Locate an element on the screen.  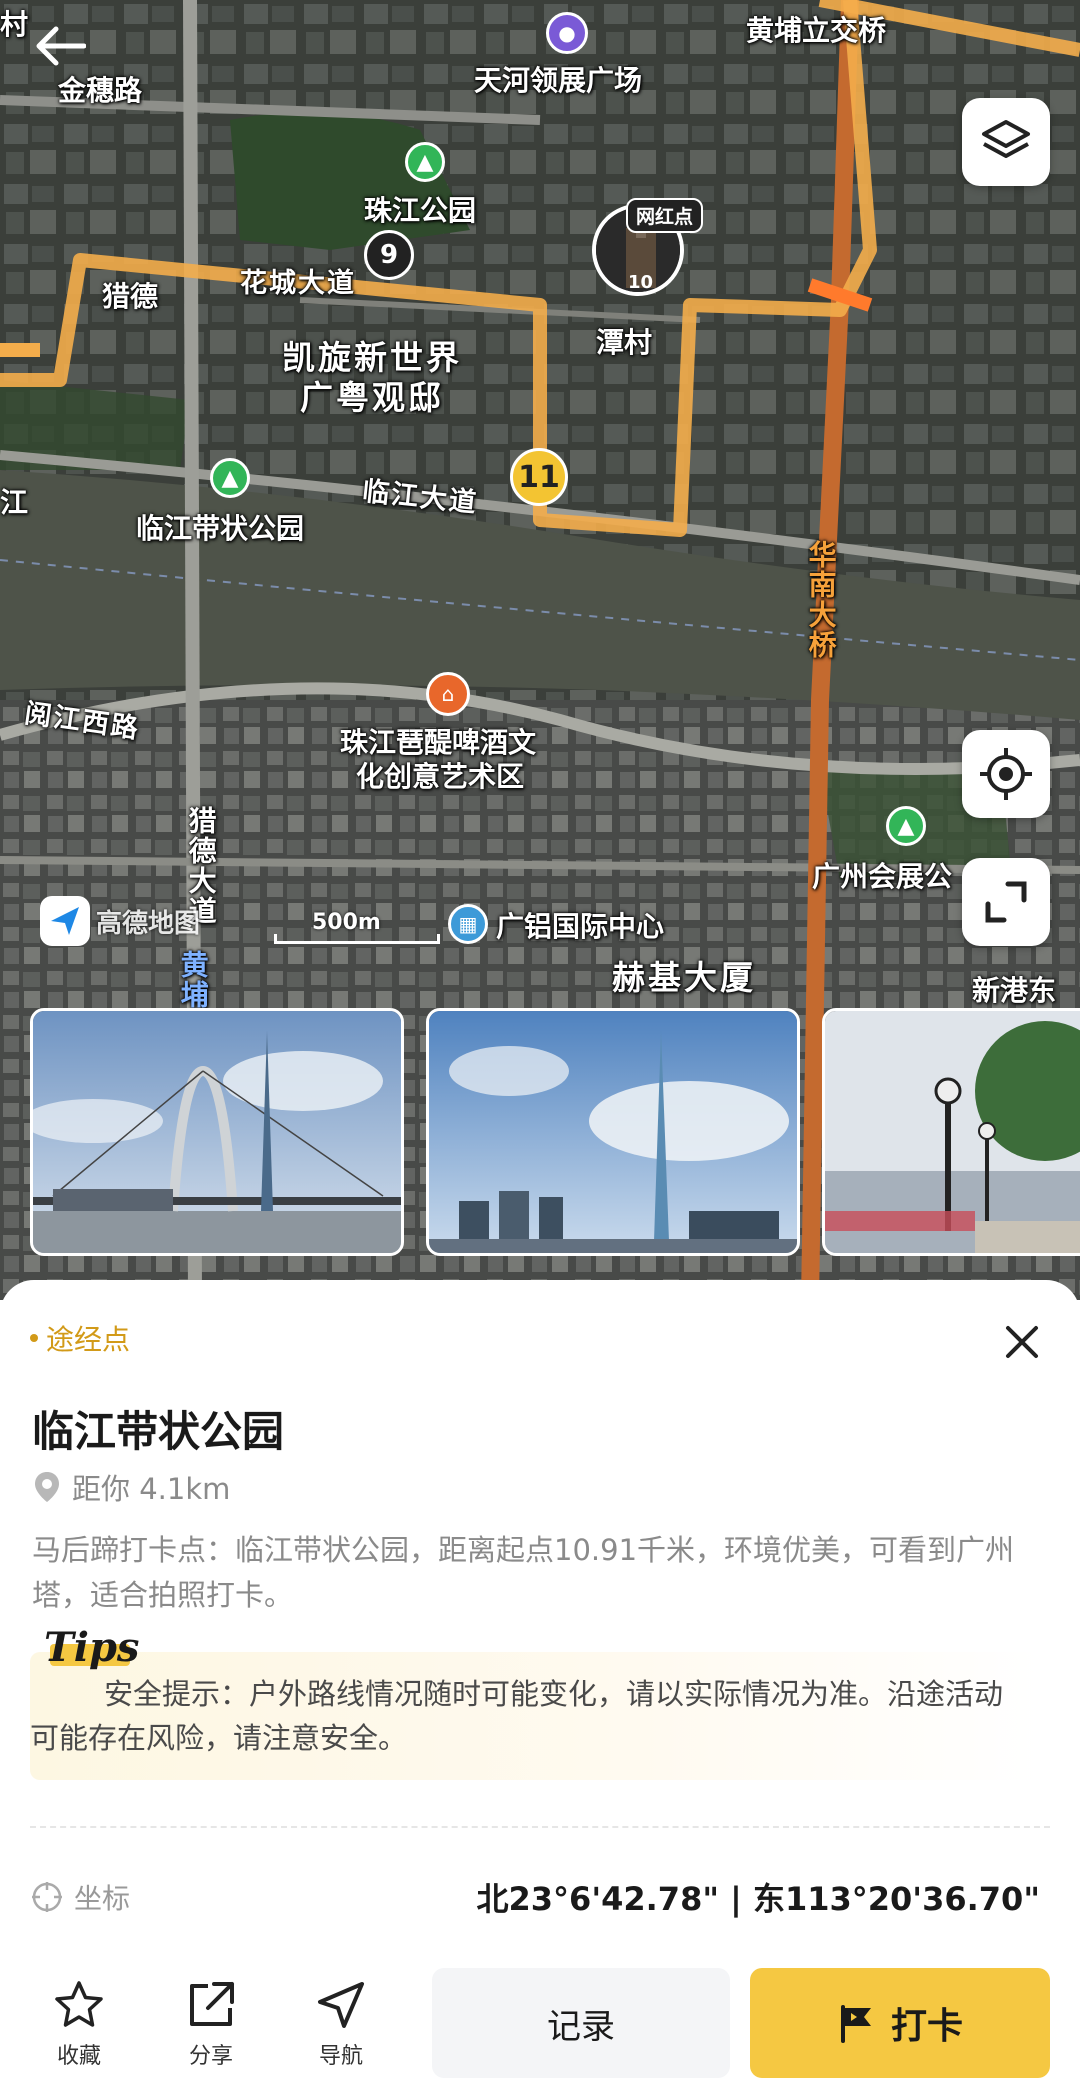
coordinate-row: 坐标 北23°6'42.78" | 东113°20'36.70" is located at coordinates (535, 1897).